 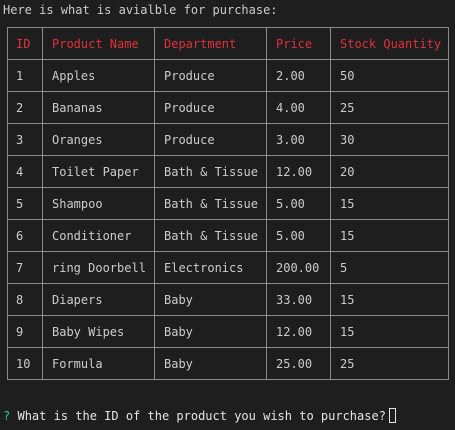 What do you see at coordinates (298, 139) in the screenshot?
I see `cell-price: 3.00` at bounding box center [298, 139].